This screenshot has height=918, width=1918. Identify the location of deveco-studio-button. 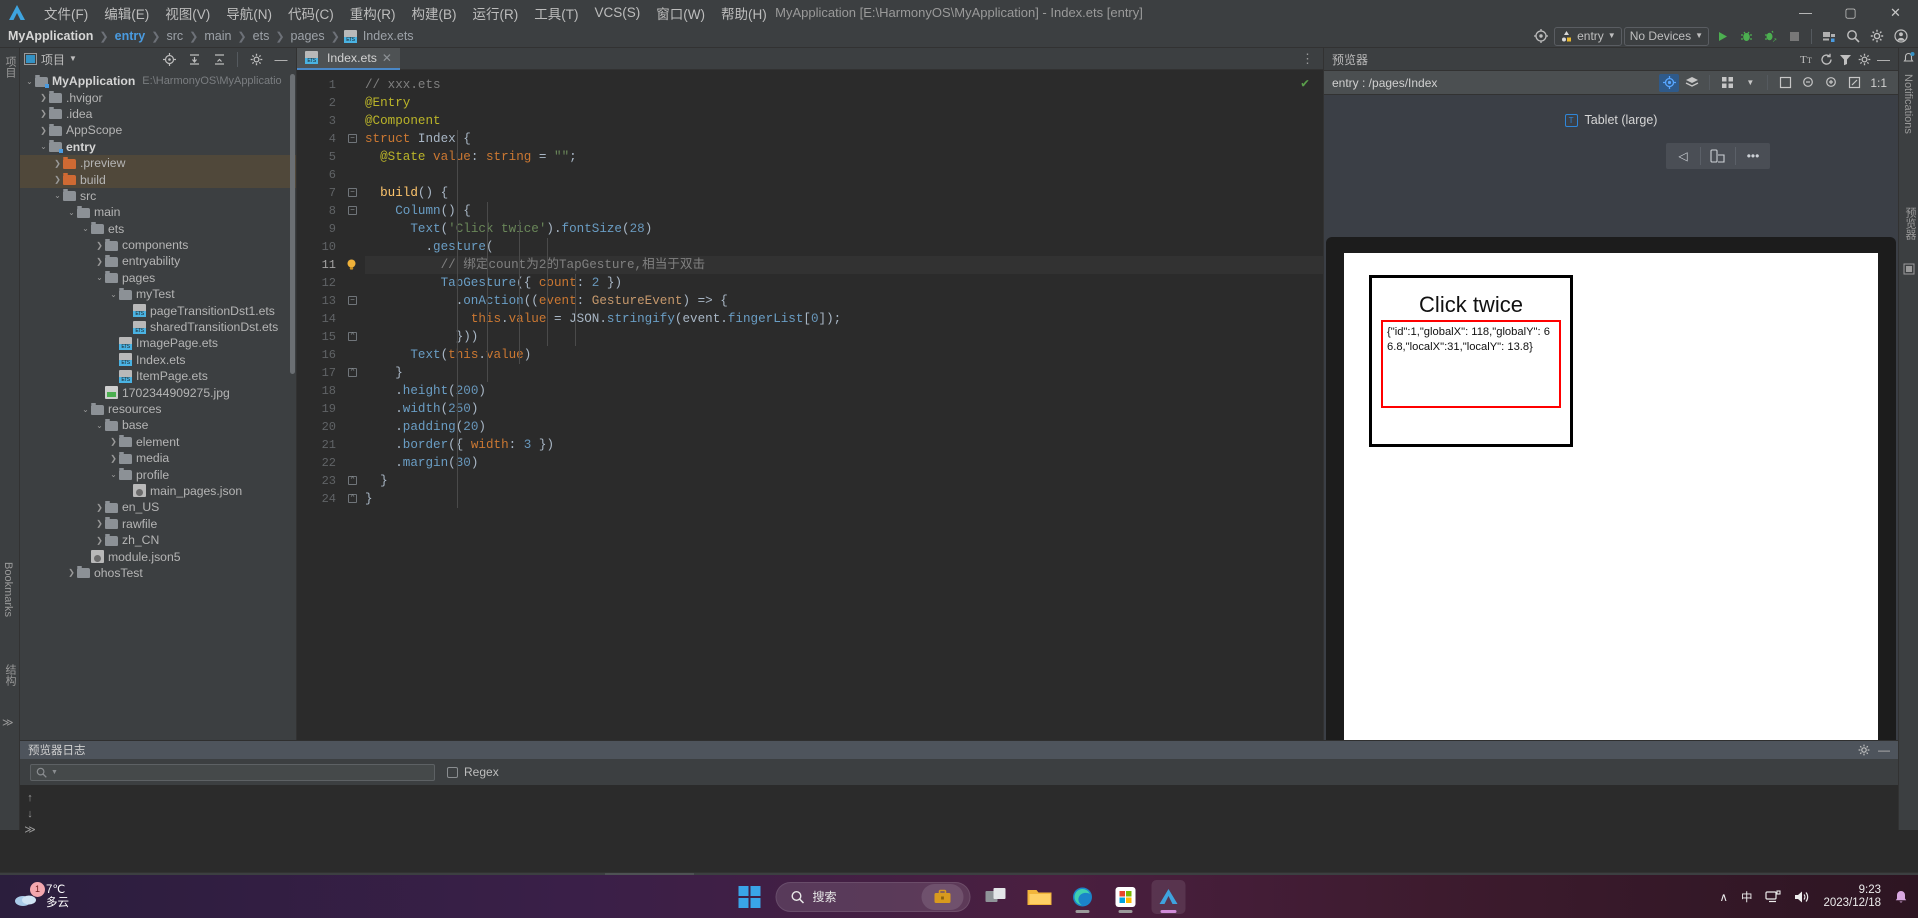
(1168, 896).